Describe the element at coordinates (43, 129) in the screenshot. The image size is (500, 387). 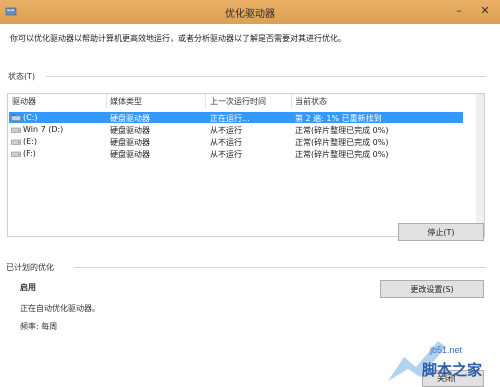
I see `drive-name: Win 7 (D:)` at that location.